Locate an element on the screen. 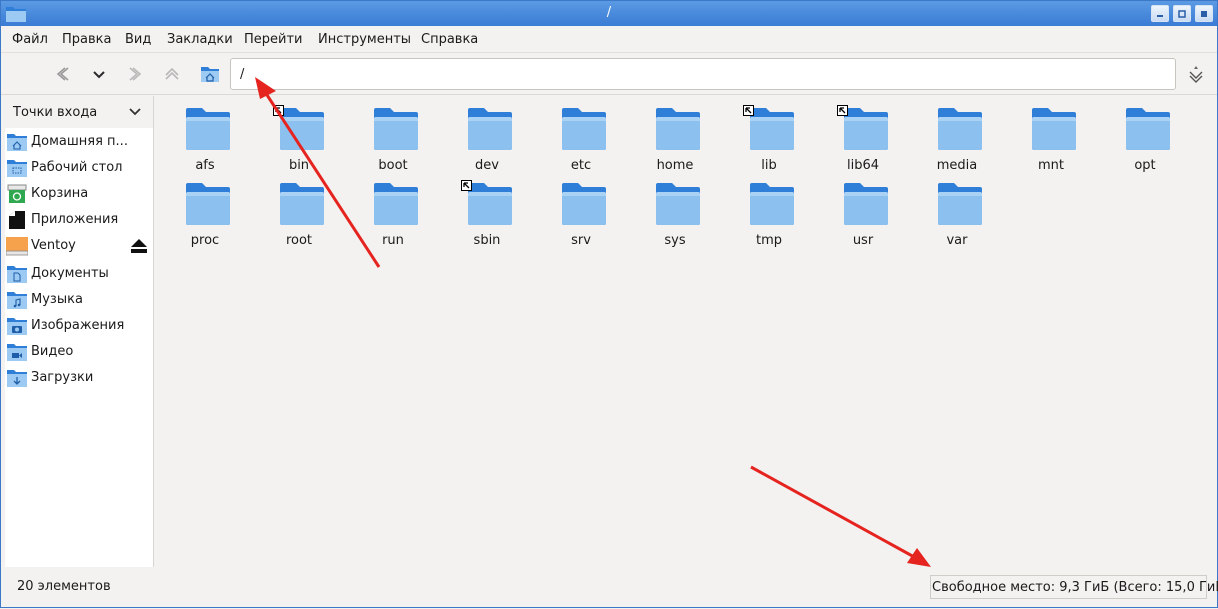  sidebar-item-downloads: Загрузки is located at coordinates (79, 378).